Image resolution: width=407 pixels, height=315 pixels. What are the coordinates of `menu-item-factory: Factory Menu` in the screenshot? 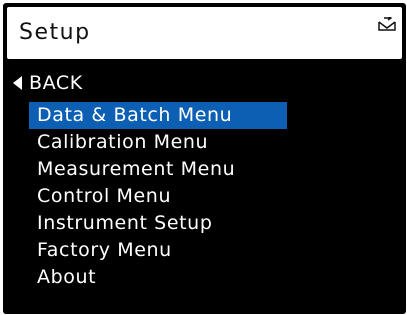 It's located at (158, 250).